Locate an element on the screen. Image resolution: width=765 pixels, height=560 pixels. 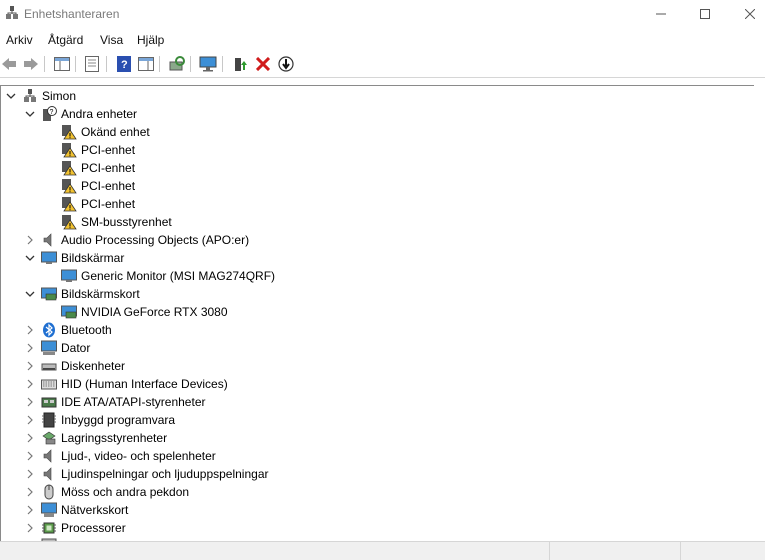
monitor-button is located at coordinates (208, 64).